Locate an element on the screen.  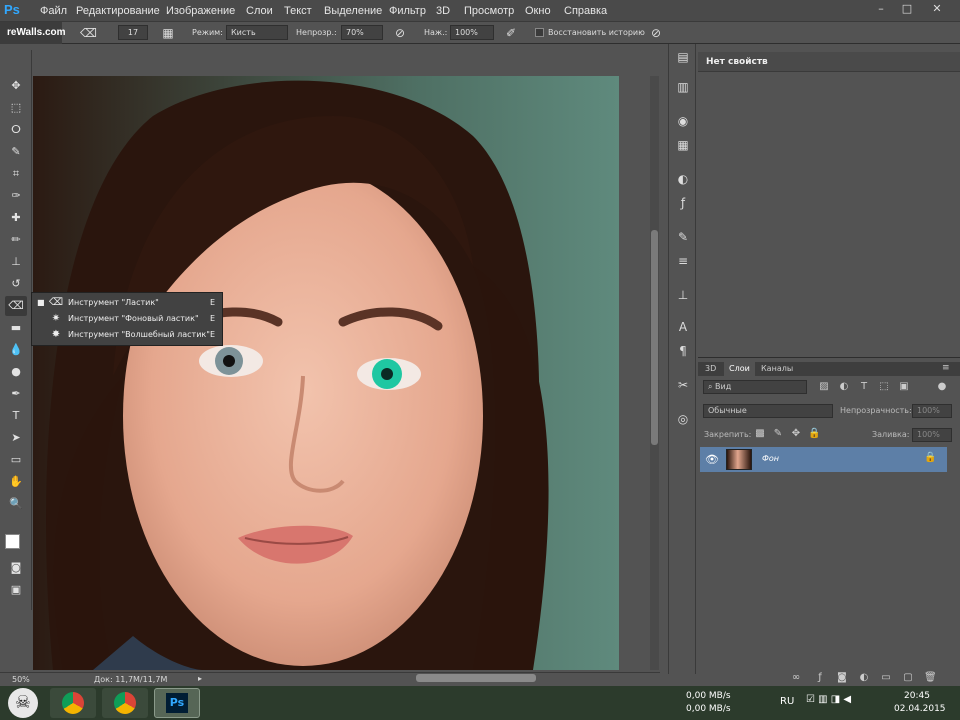
pressure-size-icon: ⊘ is located at coordinates (656, 33).